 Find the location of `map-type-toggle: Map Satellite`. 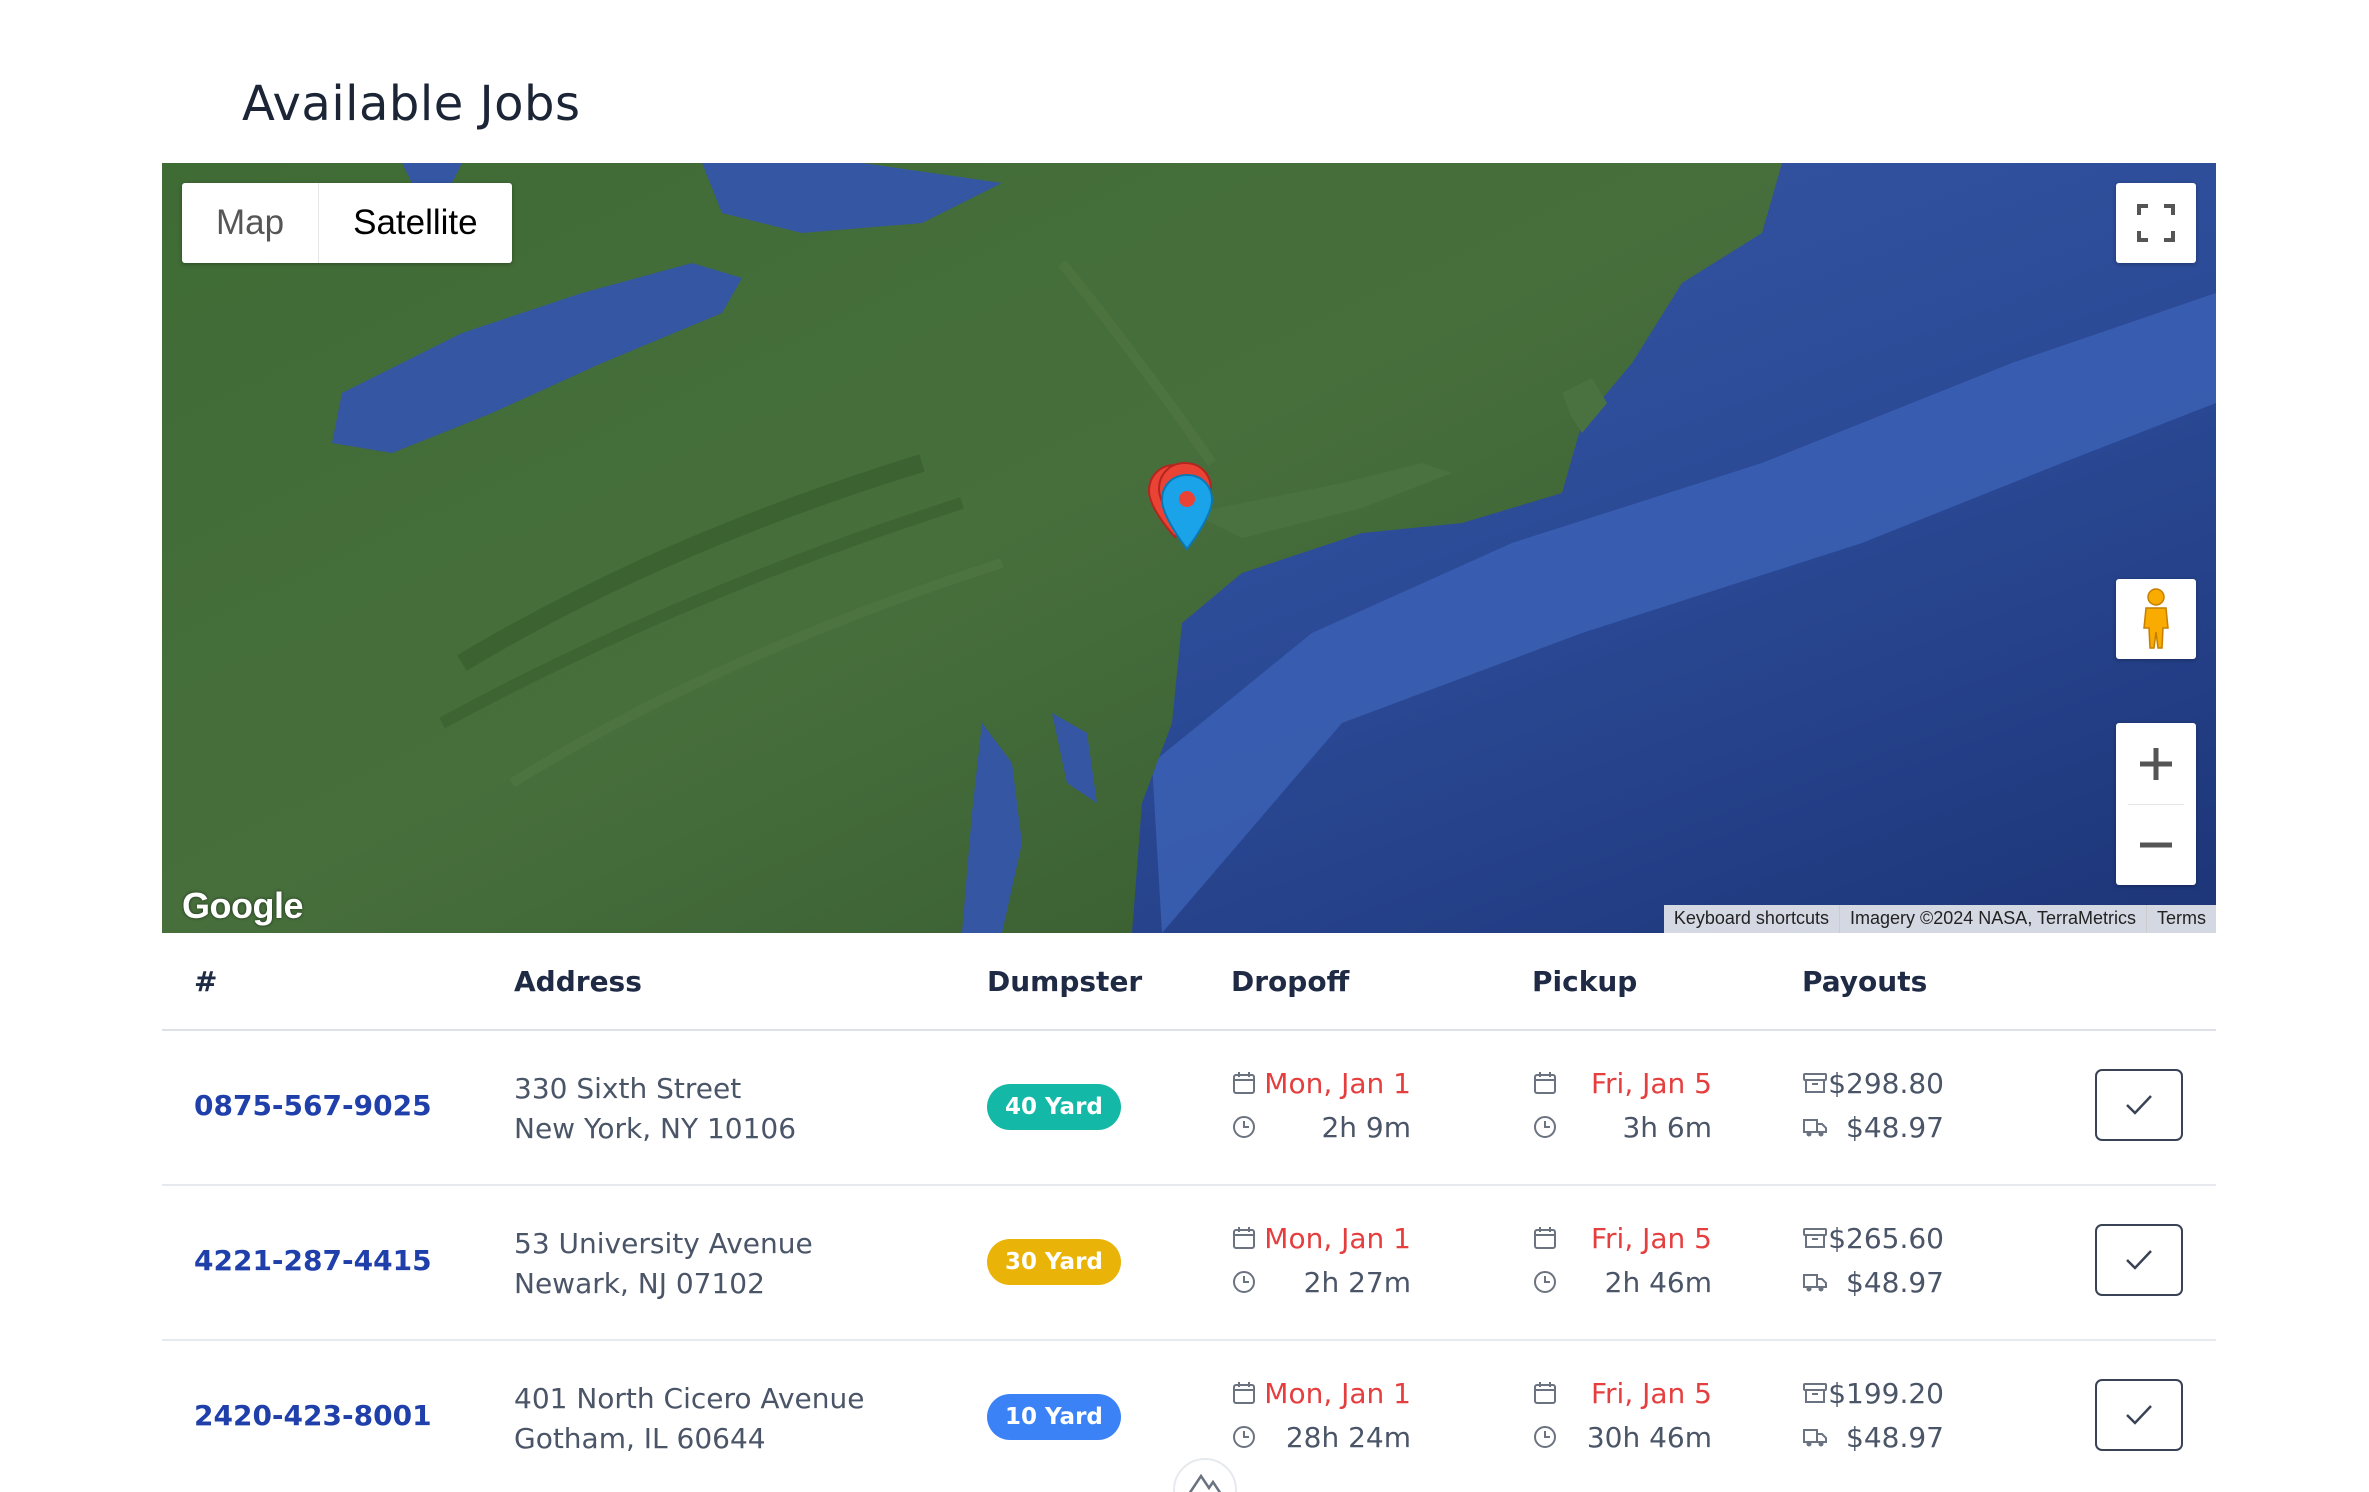

map-type-toggle: Map Satellite is located at coordinates (347, 223).